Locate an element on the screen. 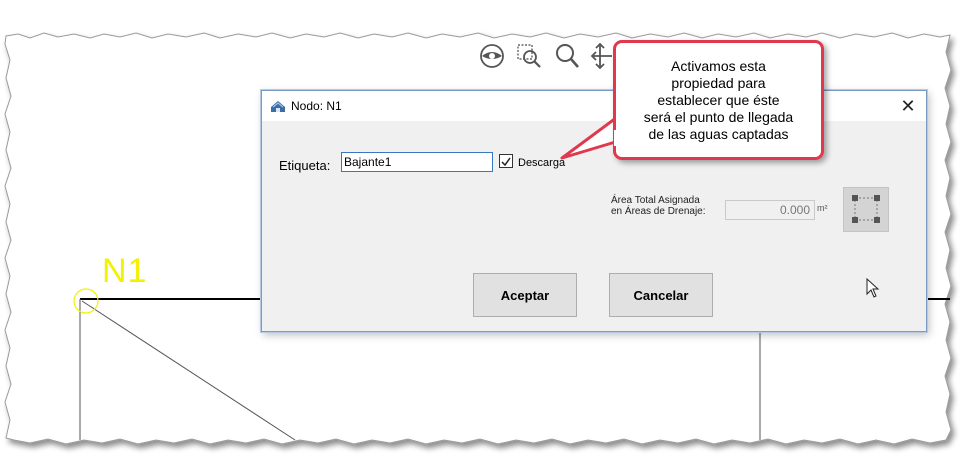 The height and width of the screenshot is (459, 971). area-total-field: 0.000 is located at coordinates (770, 210).